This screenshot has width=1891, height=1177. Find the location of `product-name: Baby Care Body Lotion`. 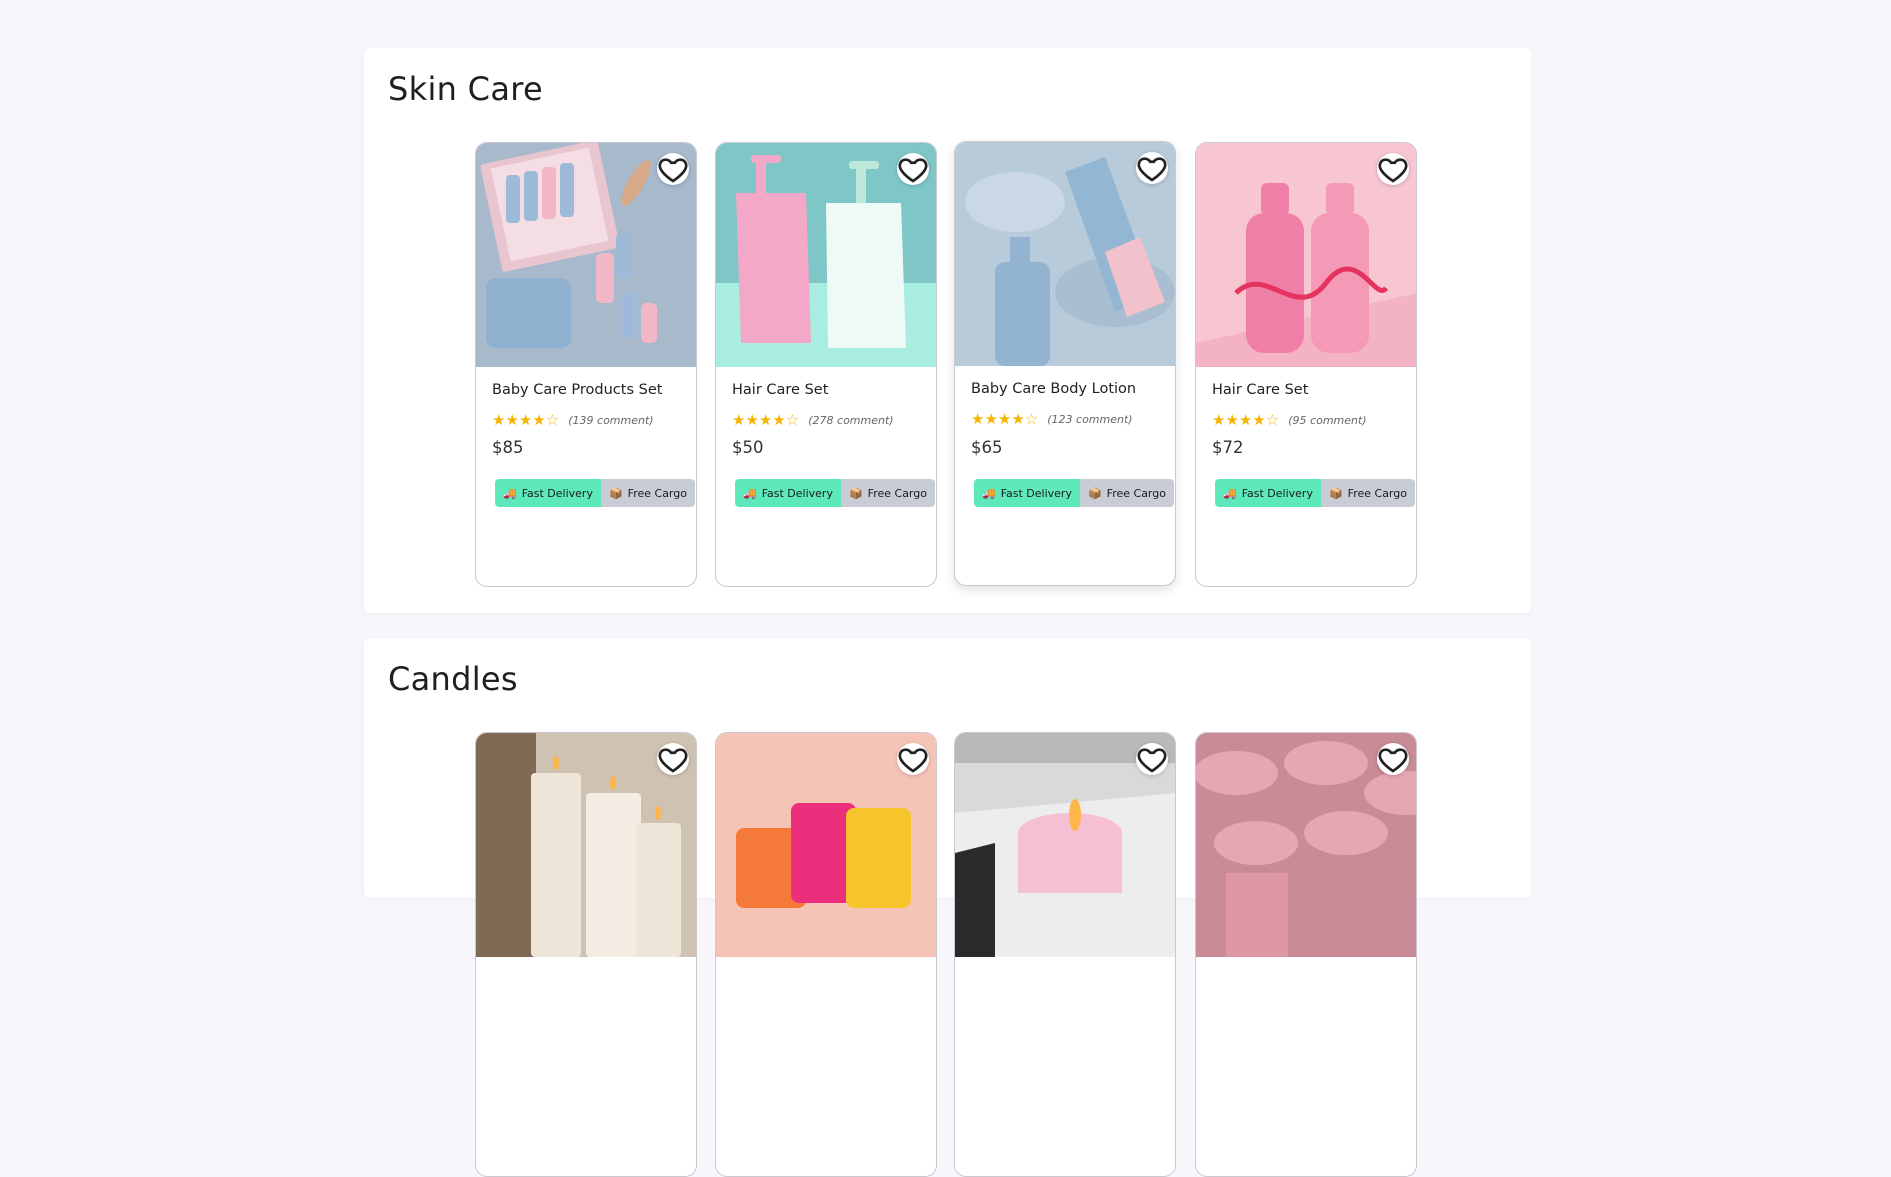

product-name: Baby Care Body Lotion is located at coordinates (1053, 389).